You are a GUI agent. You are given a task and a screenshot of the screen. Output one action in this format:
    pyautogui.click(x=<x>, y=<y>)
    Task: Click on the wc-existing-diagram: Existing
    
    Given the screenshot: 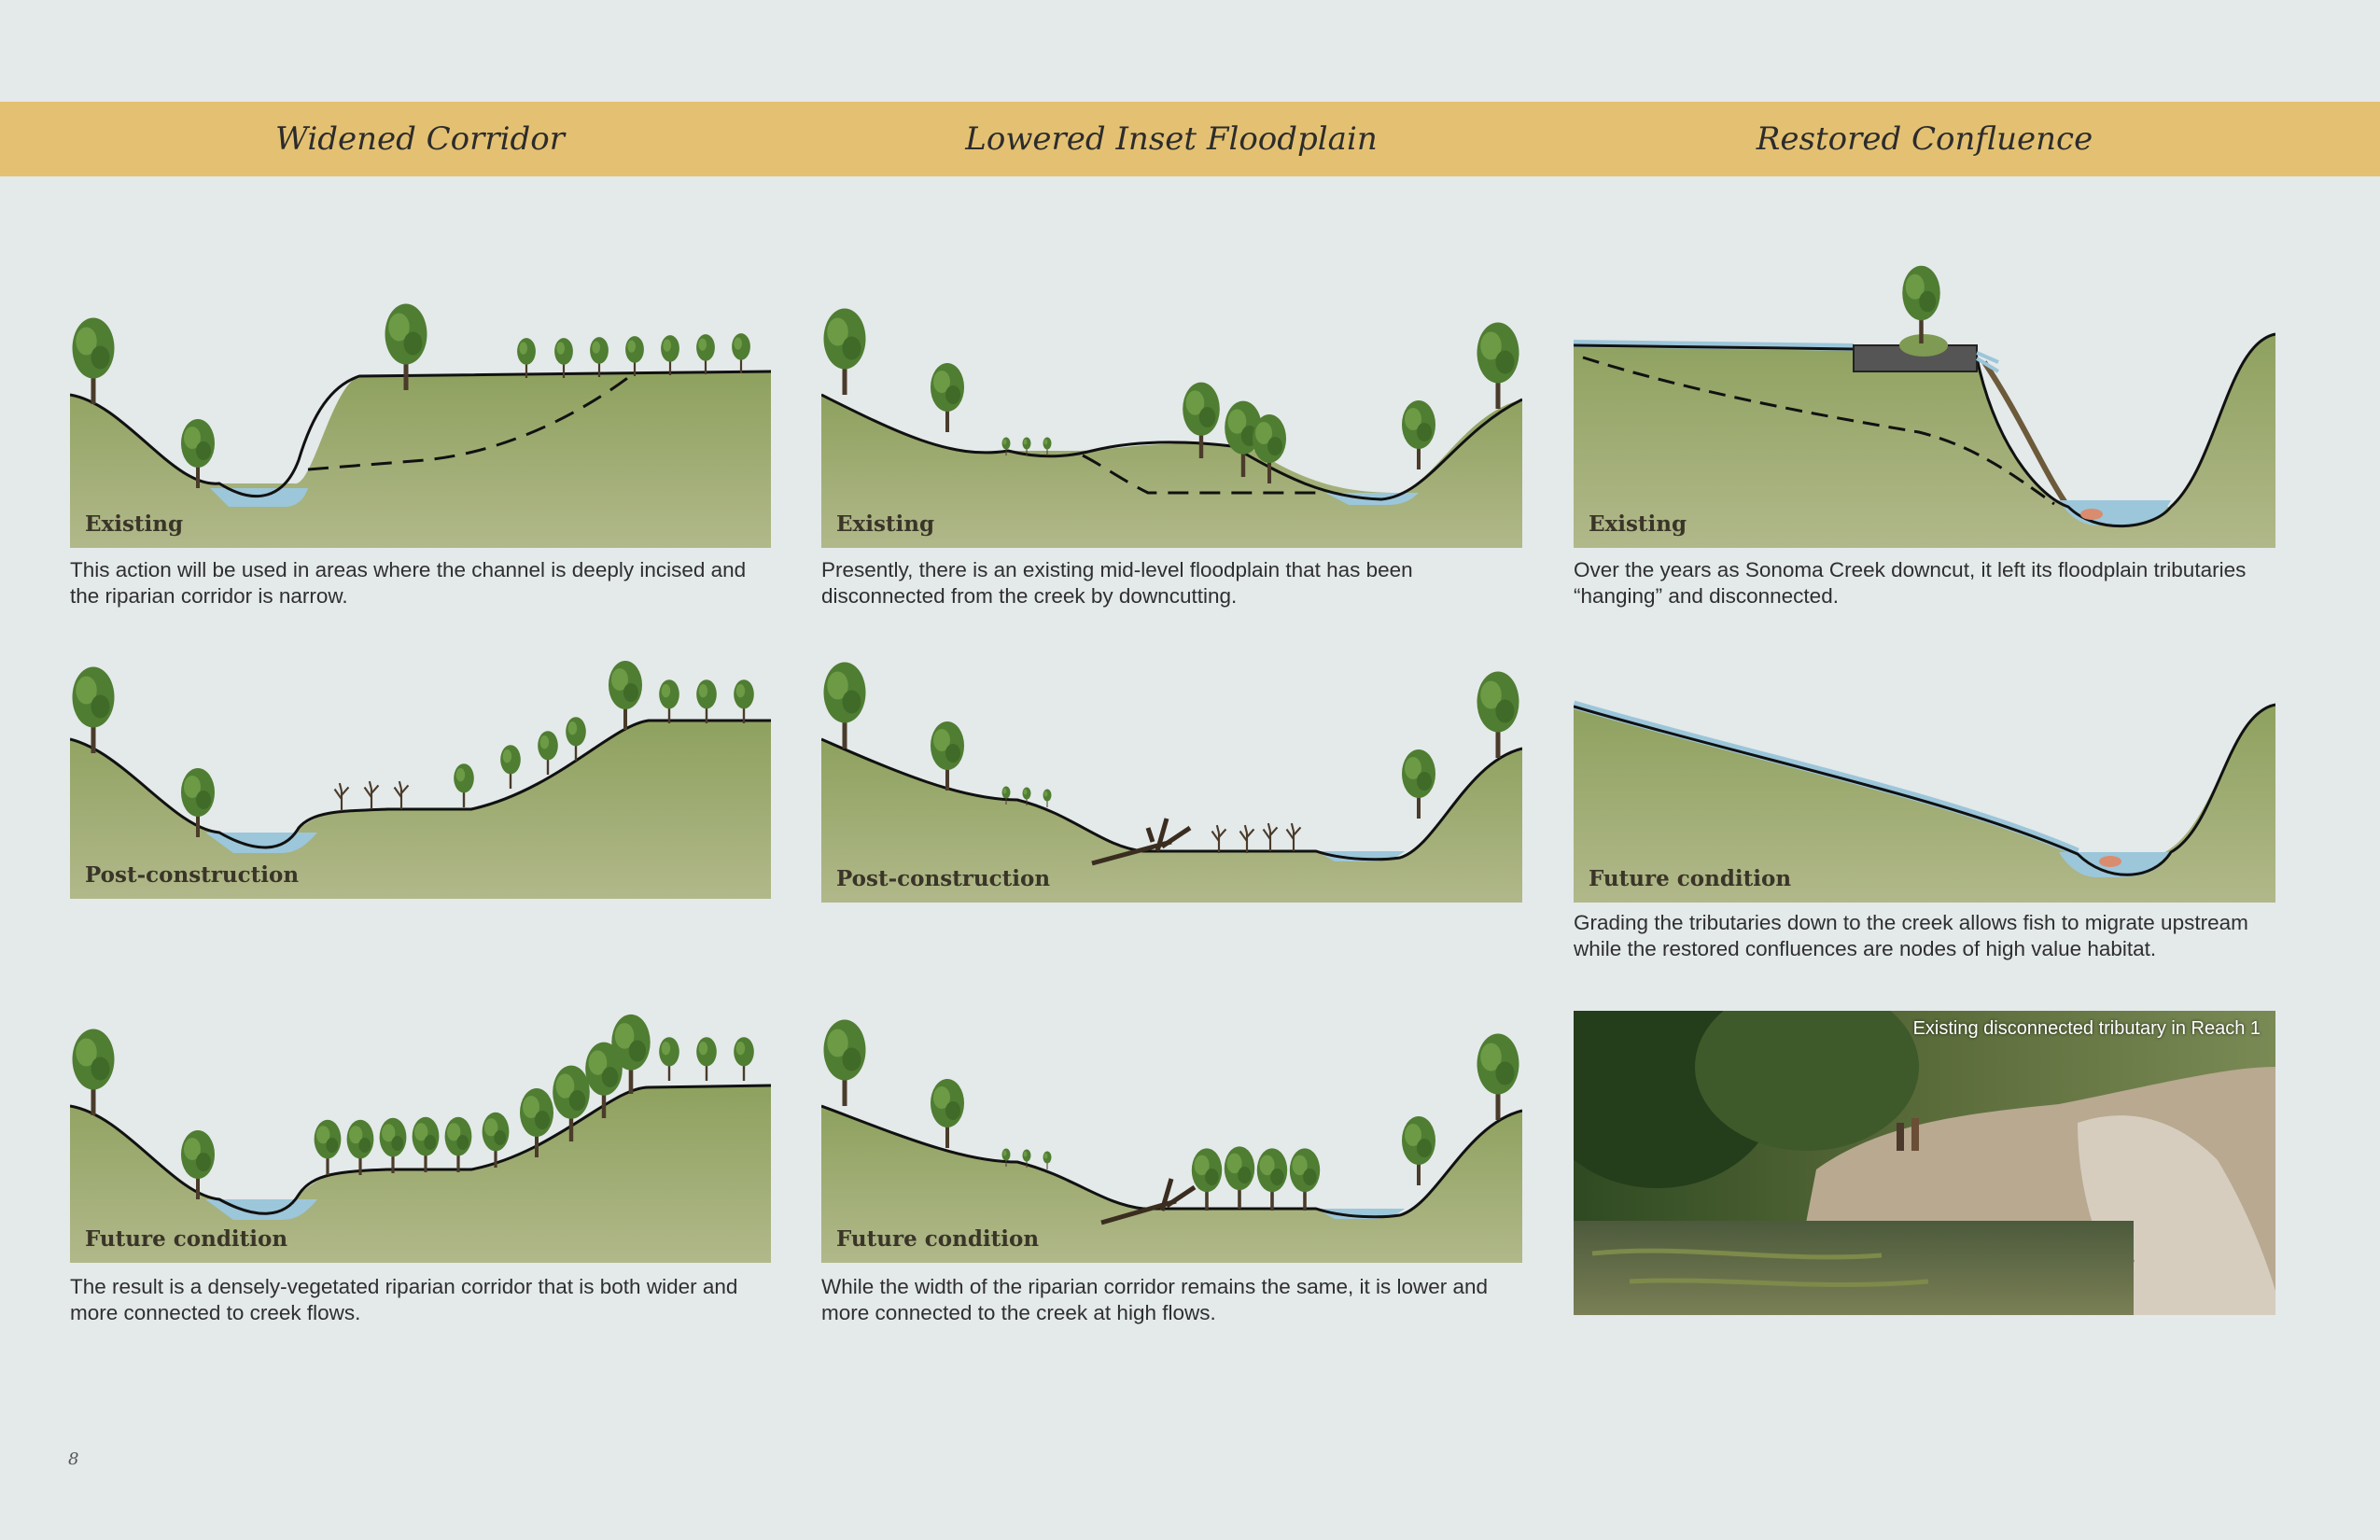 What is the action you would take?
    pyautogui.click(x=420, y=420)
    